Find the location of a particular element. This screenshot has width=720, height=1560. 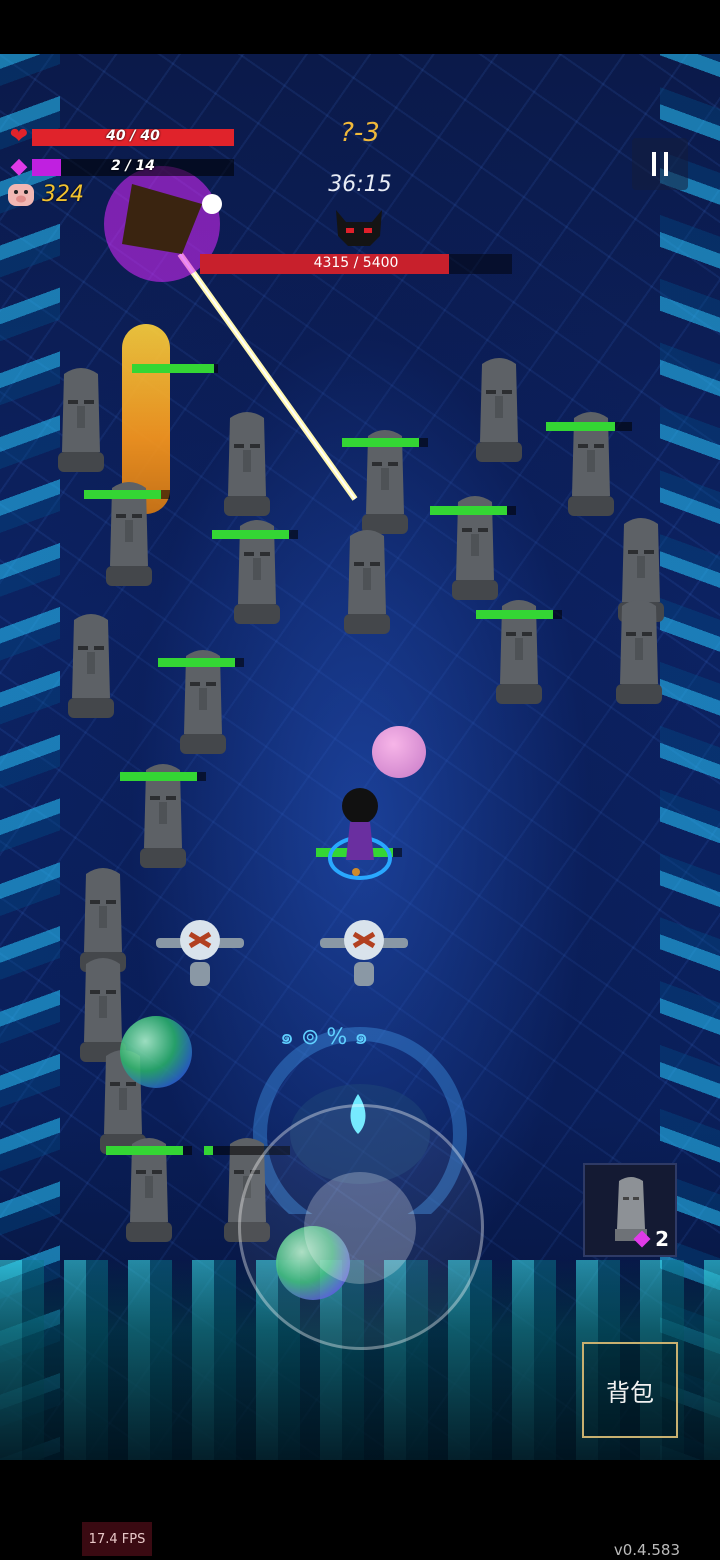

pause-button is located at coordinates (660, 164).